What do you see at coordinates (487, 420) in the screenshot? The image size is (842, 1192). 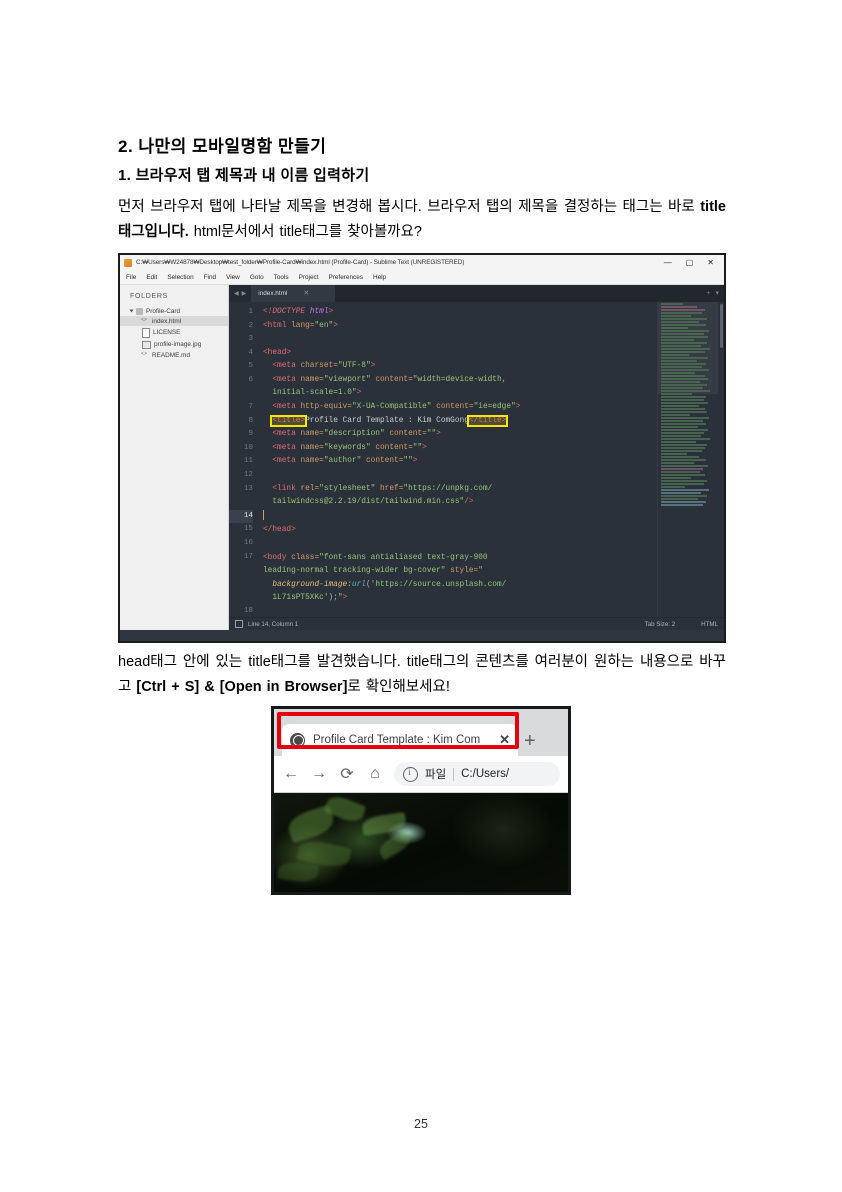 I see `title-close-tag-highlight: </title>` at bounding box center [487, 420].